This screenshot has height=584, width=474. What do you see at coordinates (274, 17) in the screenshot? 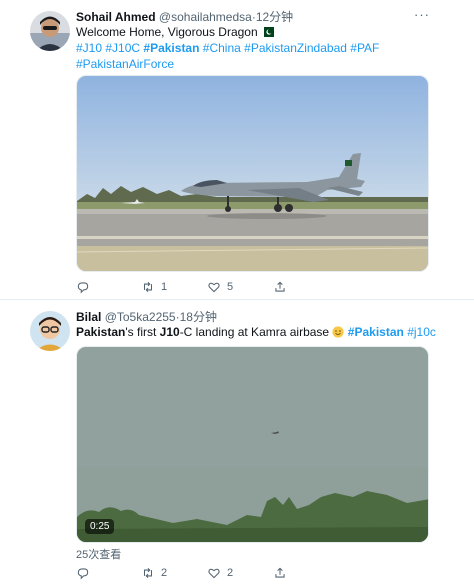
I see `tweet-time: 12分钟` at bounding box center [274, 17].